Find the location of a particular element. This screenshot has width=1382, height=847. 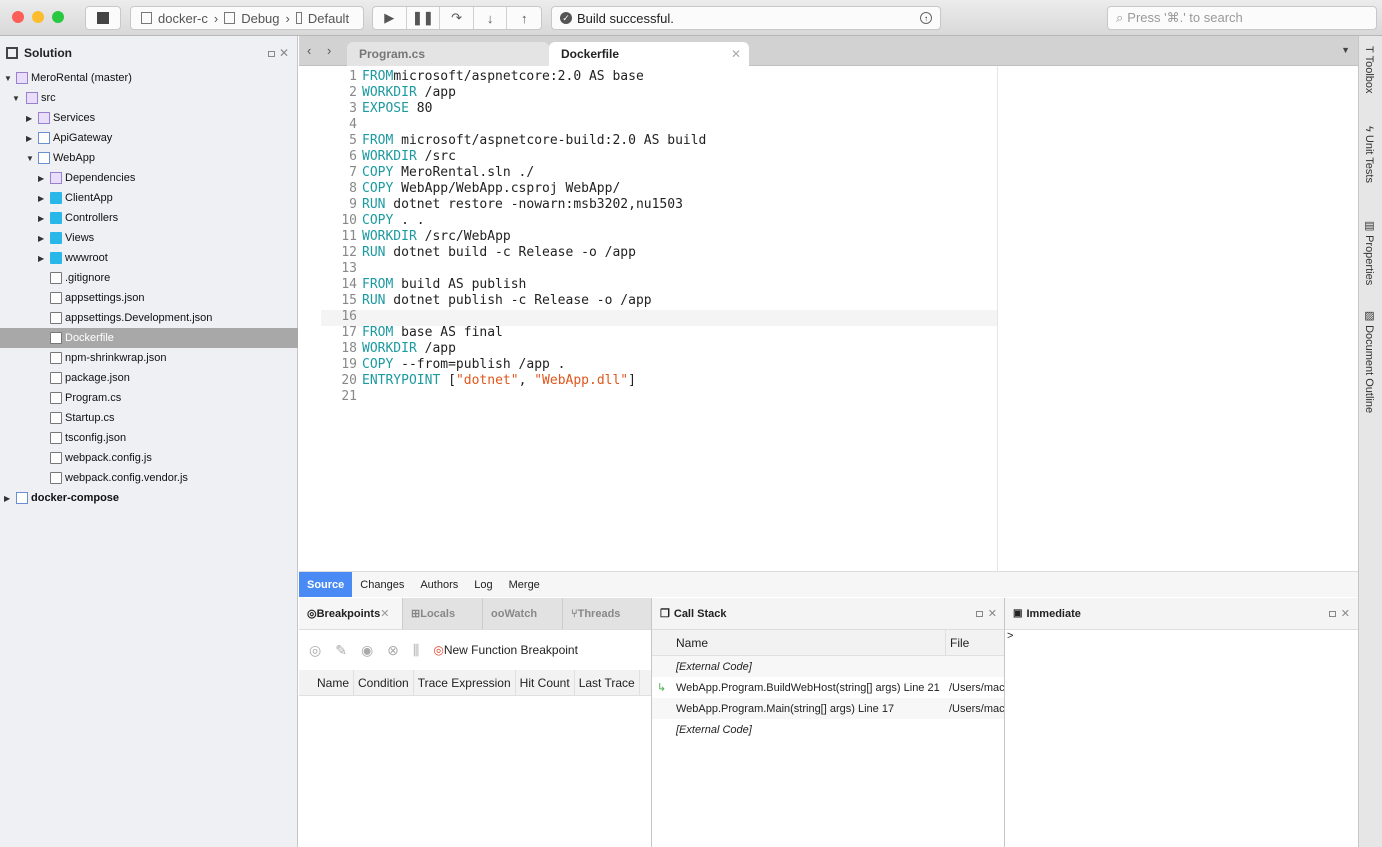

tree-item: appsettings.Development.json is located at coordinates (149, 318).